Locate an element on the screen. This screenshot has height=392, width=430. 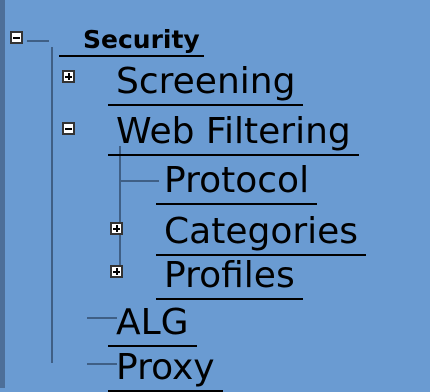
tree-item-categories: Categories is located at coordinates (261, 235).